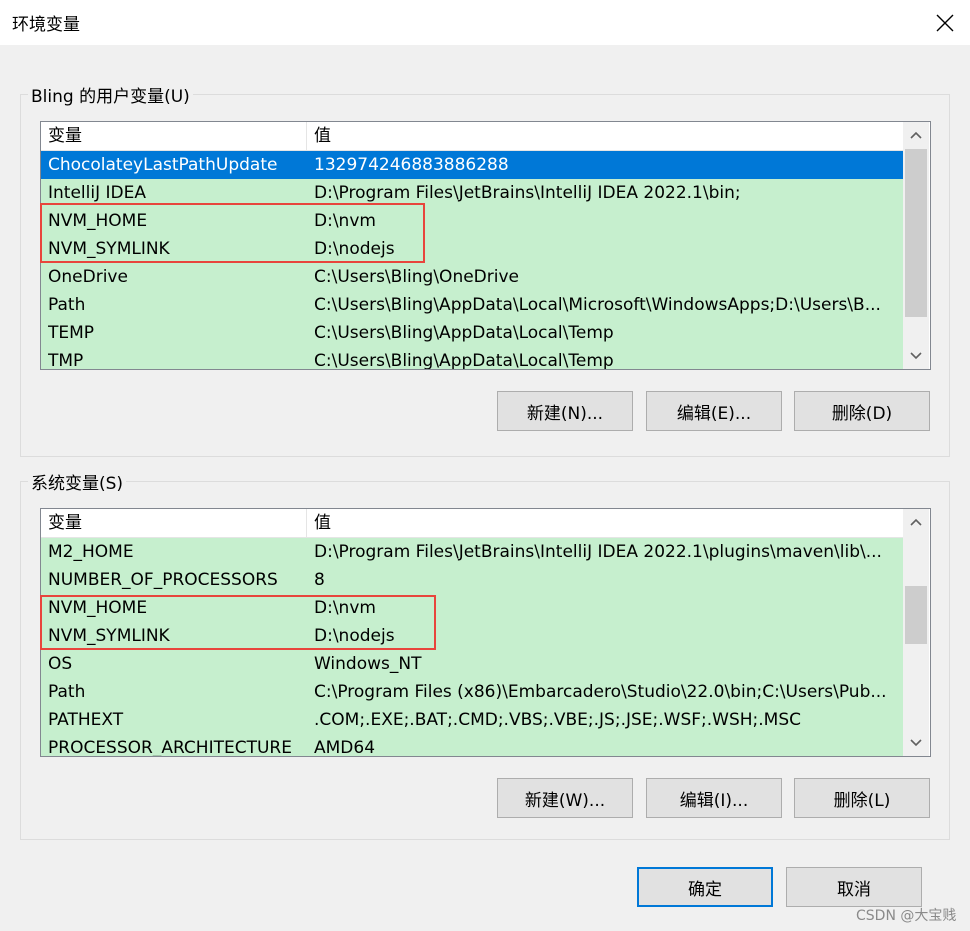 Image resolution: width=970 pixels, height=931 pixels. What do you see at coordinates (416, 277) in the screenshot?
I see `var-value: C:\Users\Bling\OneDrive` at bounding box center [416, 277].